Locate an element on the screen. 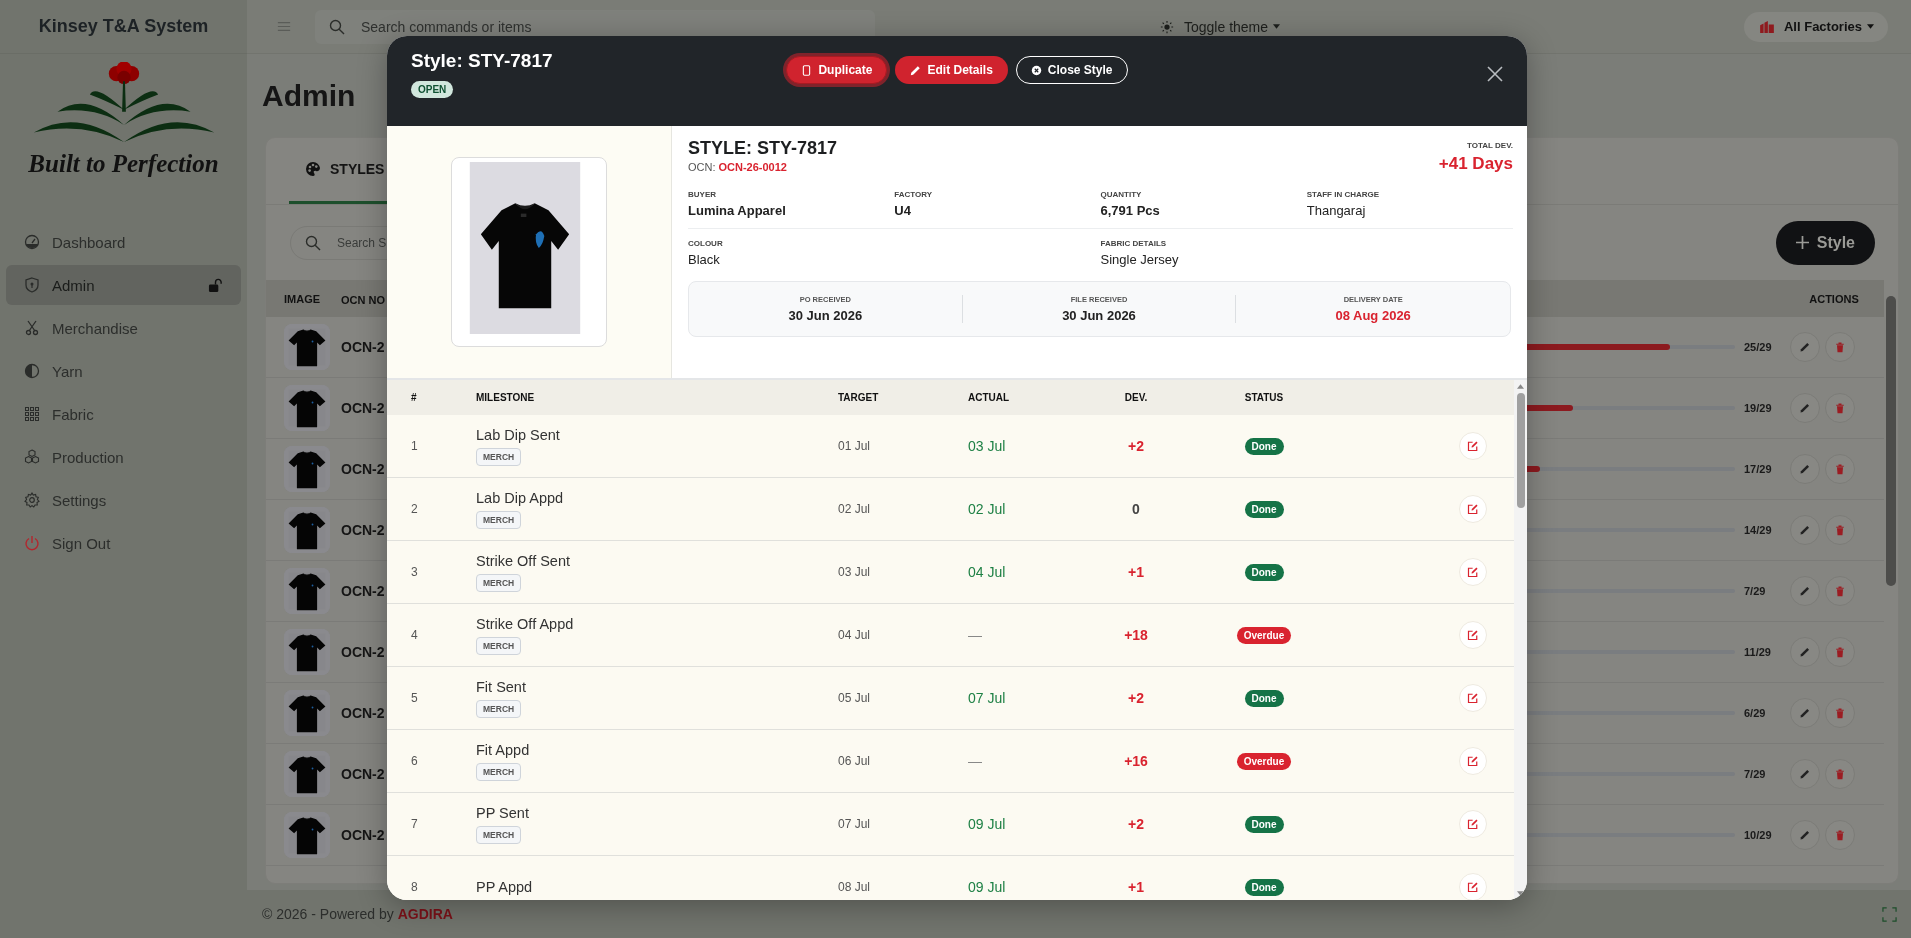  app-title: Kinsey T&A System is located at coordinates (123, 26).